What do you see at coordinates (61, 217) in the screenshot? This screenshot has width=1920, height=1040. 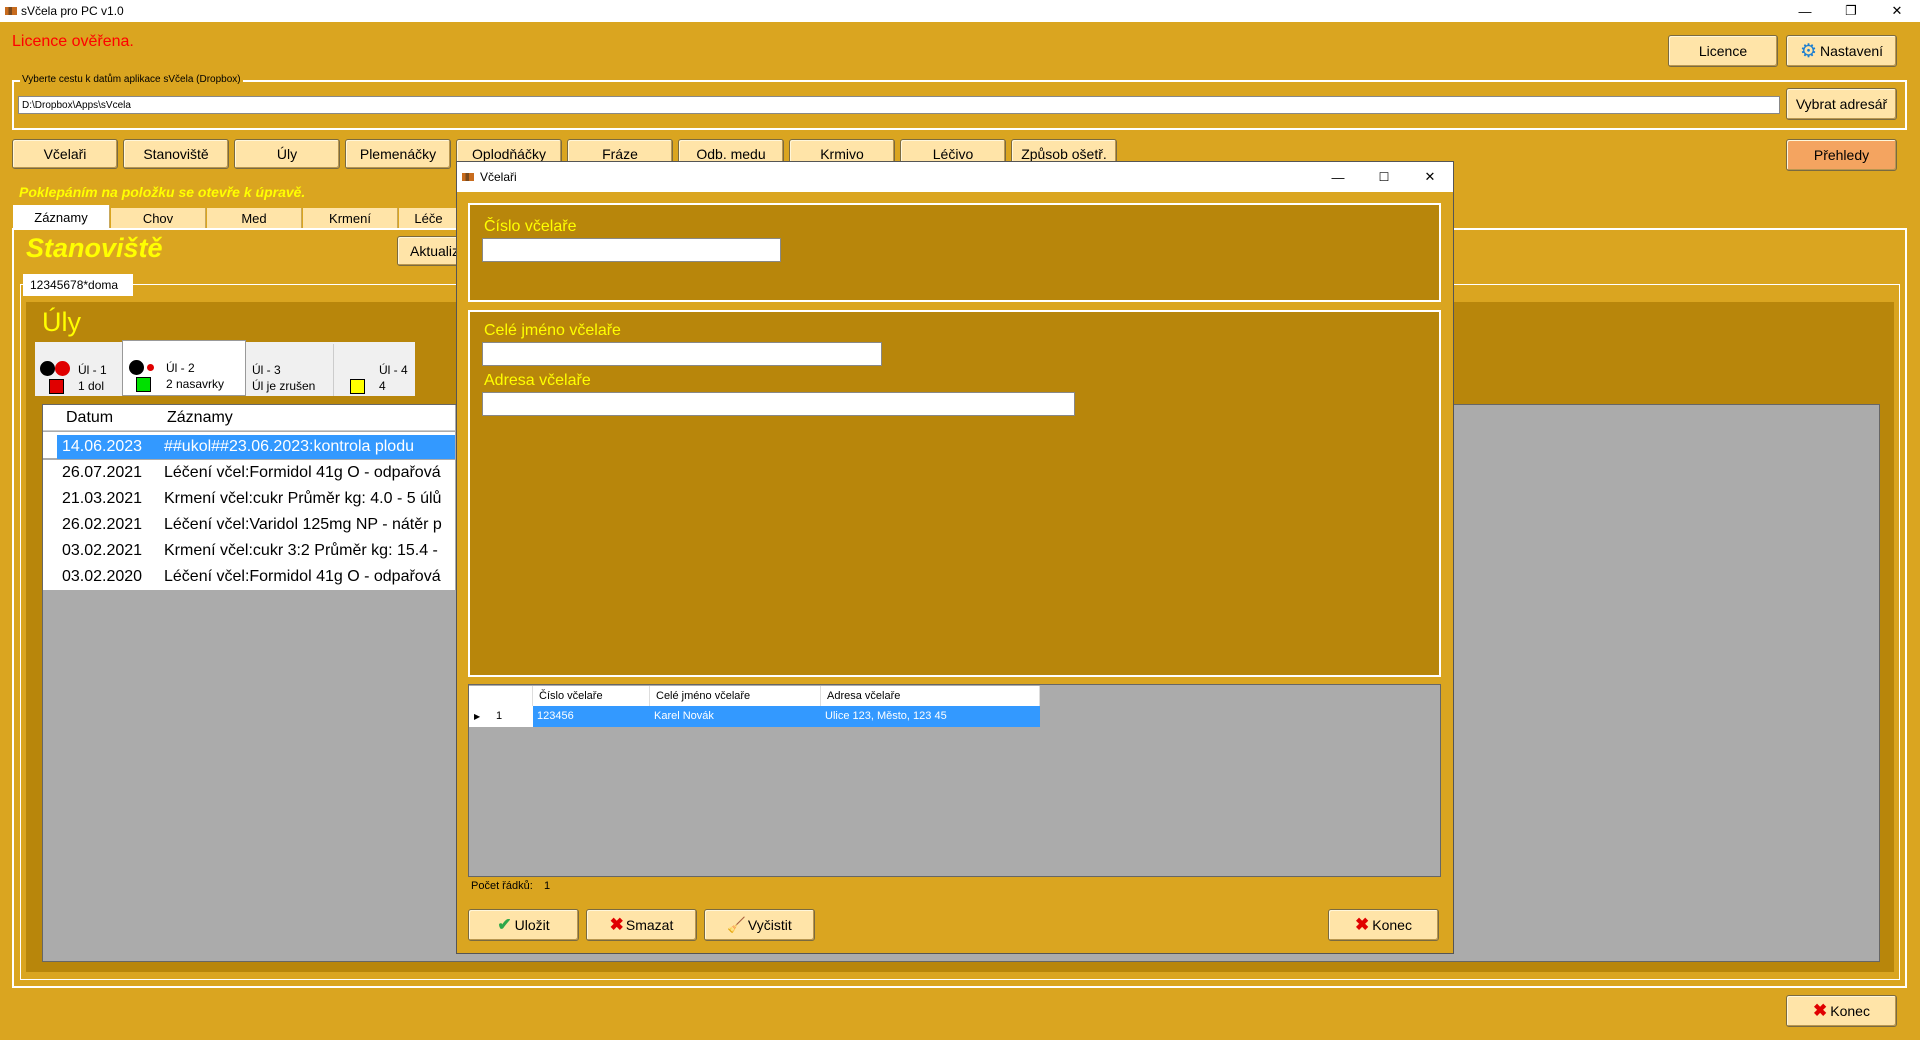 I see `tab-zaznamy: Záznamy` at bounding box center [61, 217].